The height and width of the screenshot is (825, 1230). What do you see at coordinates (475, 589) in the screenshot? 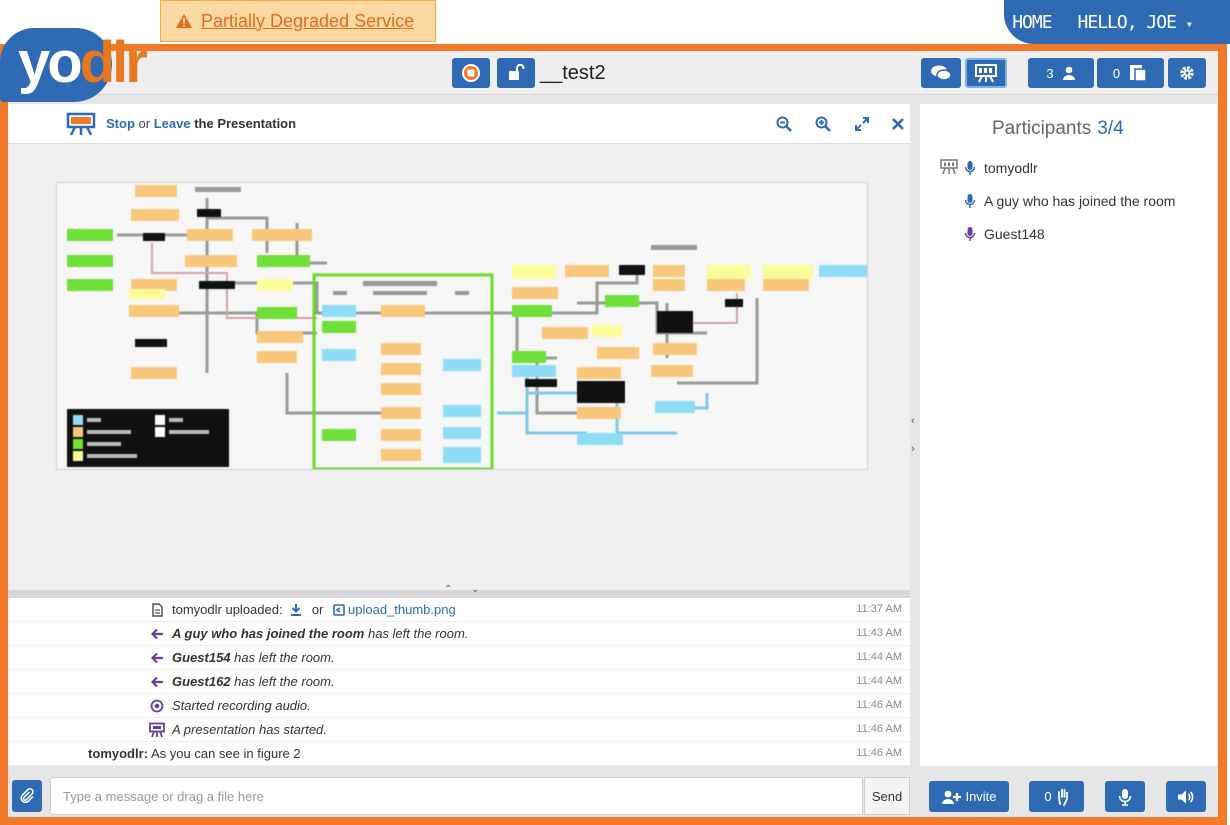
I see `chevron-down-icon: ⌄` at bounding box center [475, 589].